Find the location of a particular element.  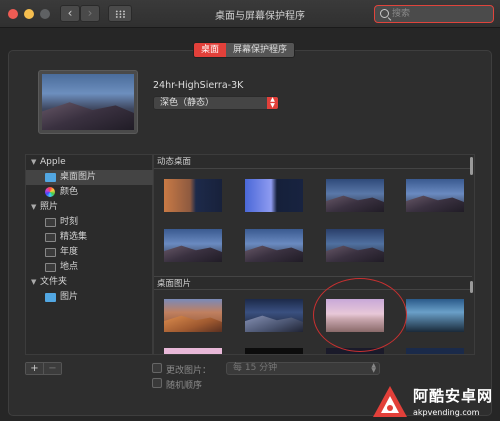

sidebar-item-label: 精选集 is located at coordinates (74, 237).